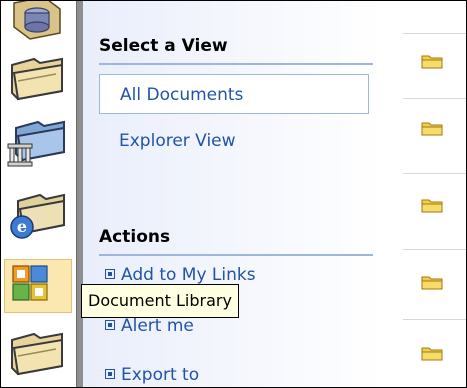  Describe the element at coordinates (163, 46) in the screenshot. I see `select-view-header: Select a View` at that location.